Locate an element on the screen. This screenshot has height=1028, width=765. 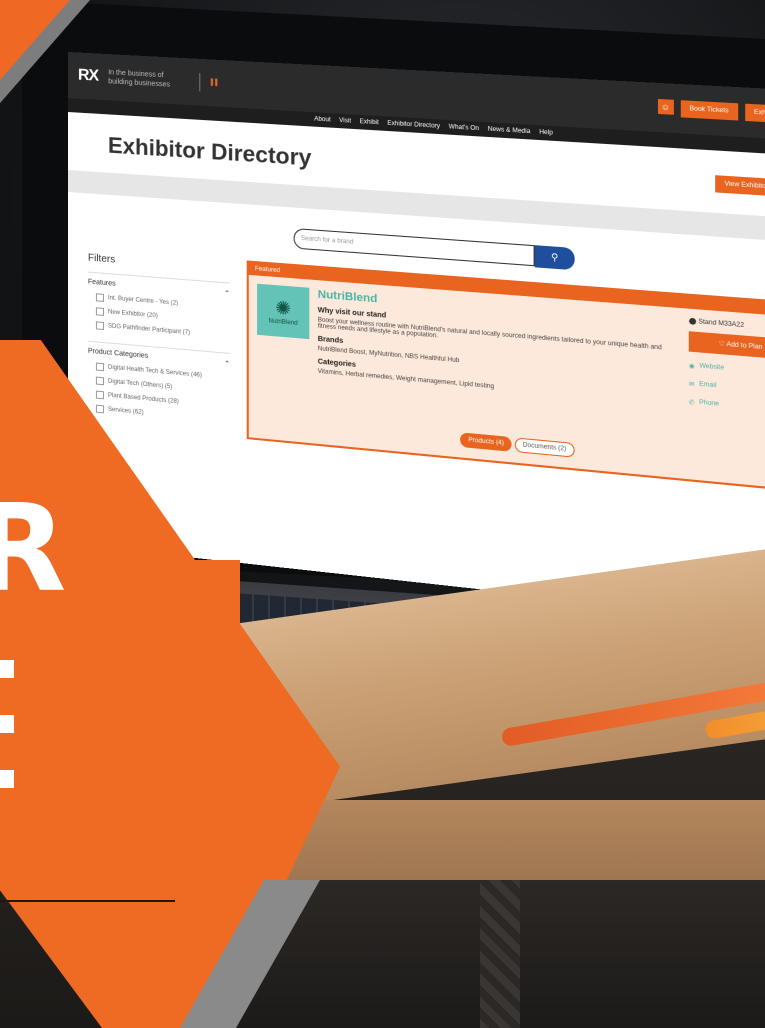
logo-text: NutriBlend is located at coordinates (283, 322).